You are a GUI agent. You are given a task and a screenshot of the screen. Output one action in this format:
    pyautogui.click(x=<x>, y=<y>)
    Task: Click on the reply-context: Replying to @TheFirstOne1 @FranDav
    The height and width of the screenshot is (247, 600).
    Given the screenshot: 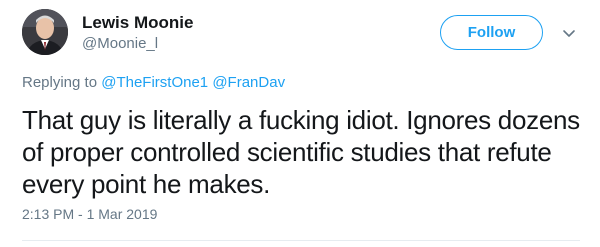 What is the action you would take?
    pyautogui.click(x=153, y=82)
    